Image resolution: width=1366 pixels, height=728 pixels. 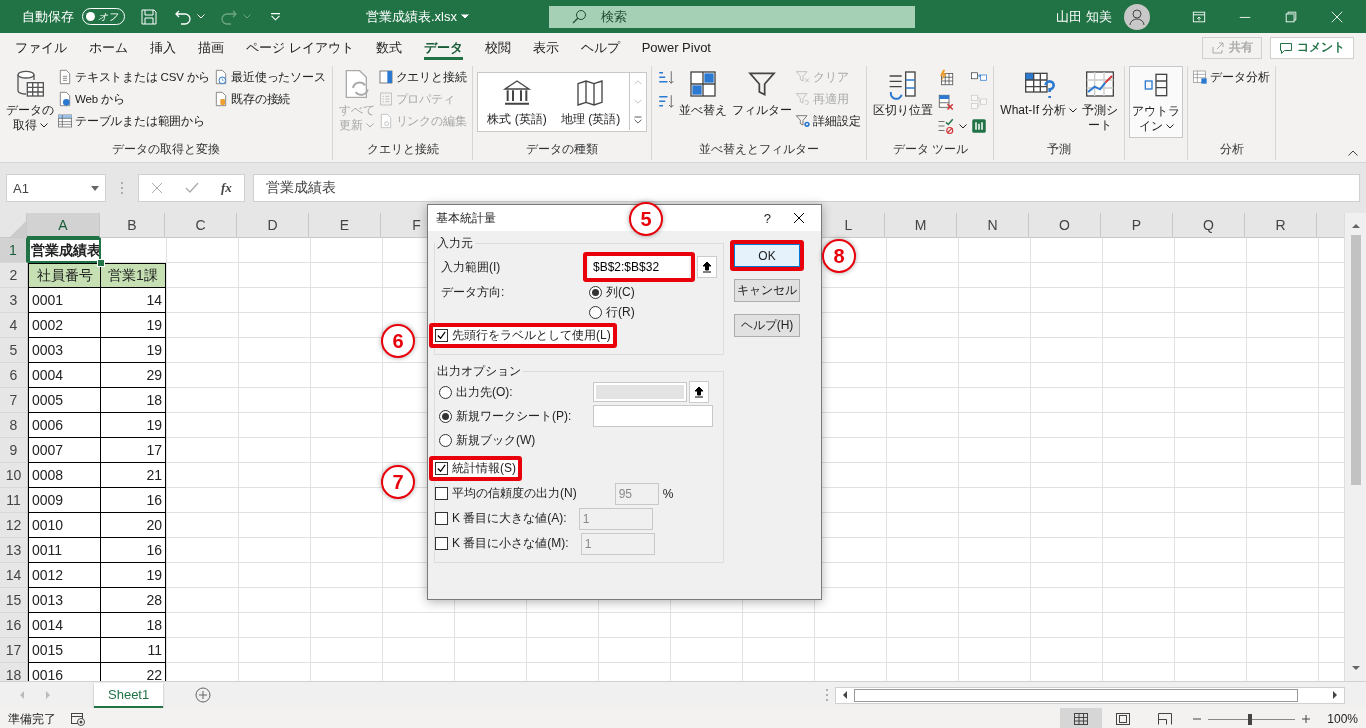 What do you see at coordinates (270, 77) in the screenshot?
I see `ribbon-button: 最近使ったソース` at bounding box center [270, 77].